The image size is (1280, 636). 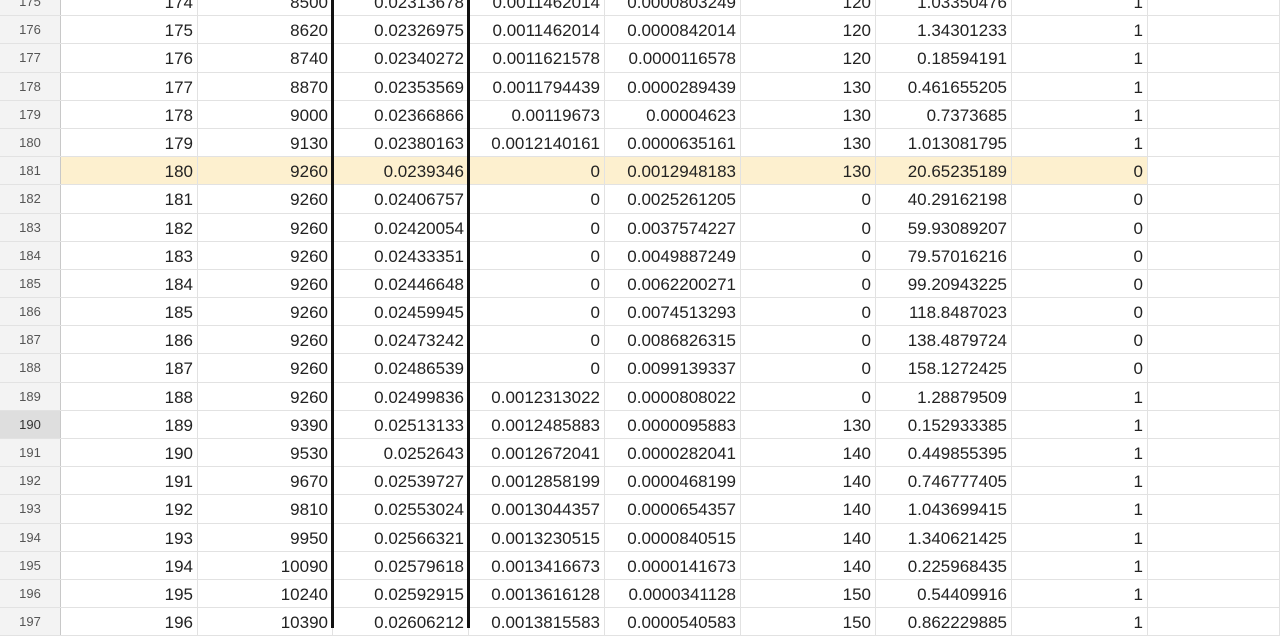 I want to click on row-header: 189, so click(x=30, y=396).